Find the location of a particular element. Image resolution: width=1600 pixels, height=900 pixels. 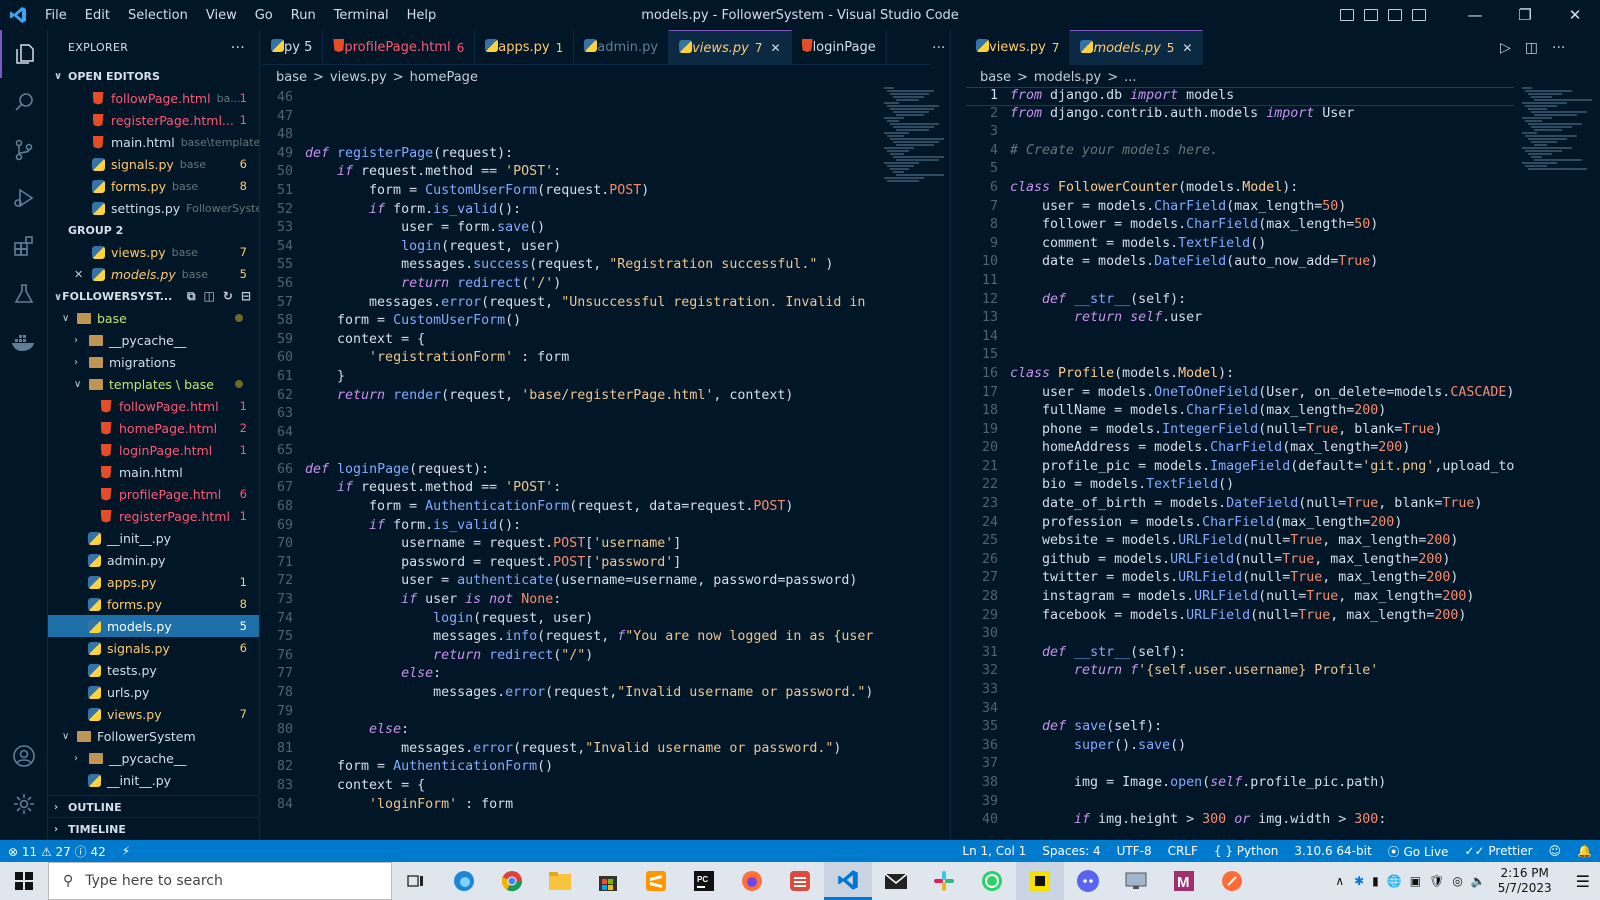

minimize-button: — is located at coordinates (1475, 15).